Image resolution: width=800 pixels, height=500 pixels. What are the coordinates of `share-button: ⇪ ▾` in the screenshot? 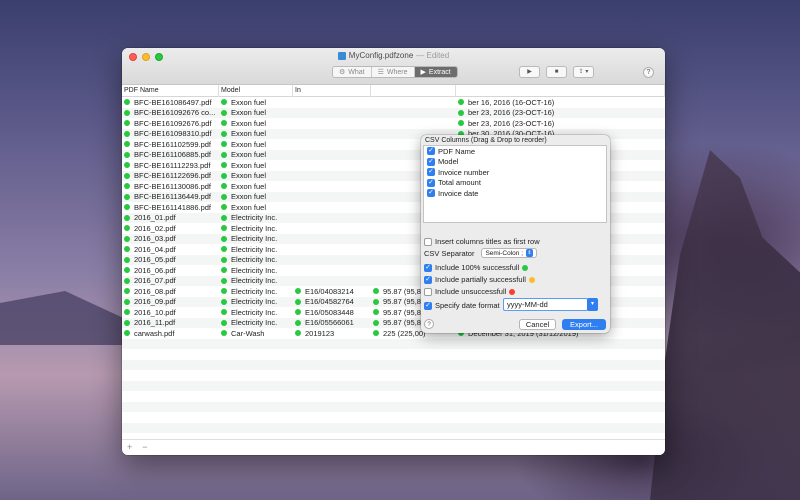 It's located at (583, 72).